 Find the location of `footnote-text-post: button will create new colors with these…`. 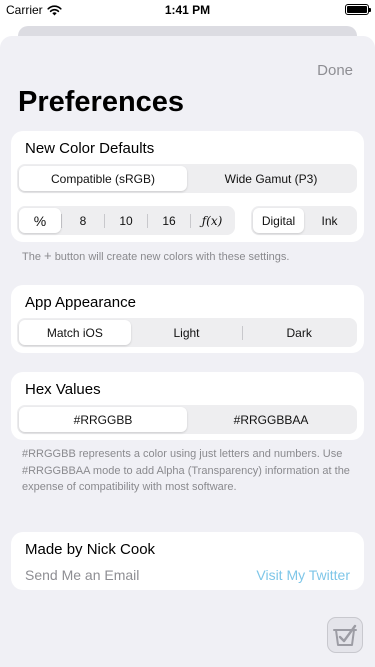

footnote-text-post: button will create new colors with these… is located at coordinates (172, 257).